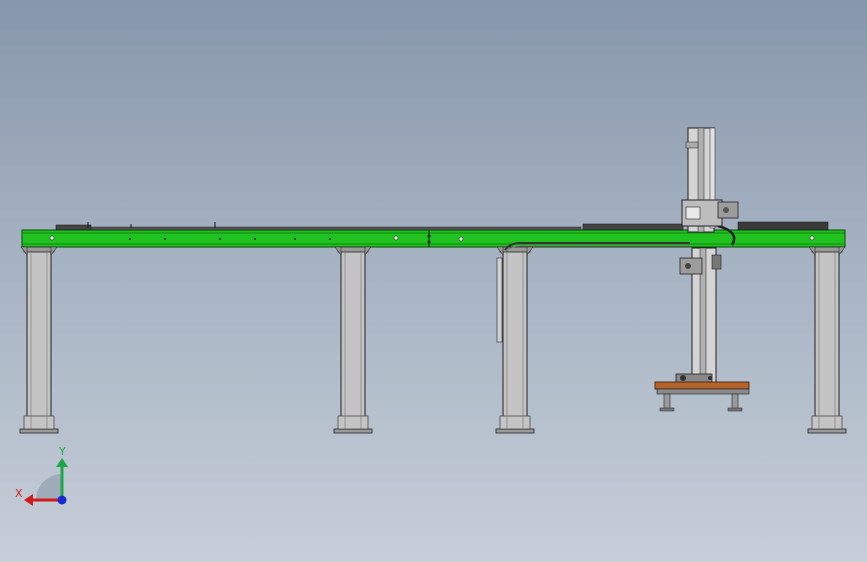 The height and width of the screenshot is (562, 867). I want to click on workpiece-pallet, so click(702, 396).